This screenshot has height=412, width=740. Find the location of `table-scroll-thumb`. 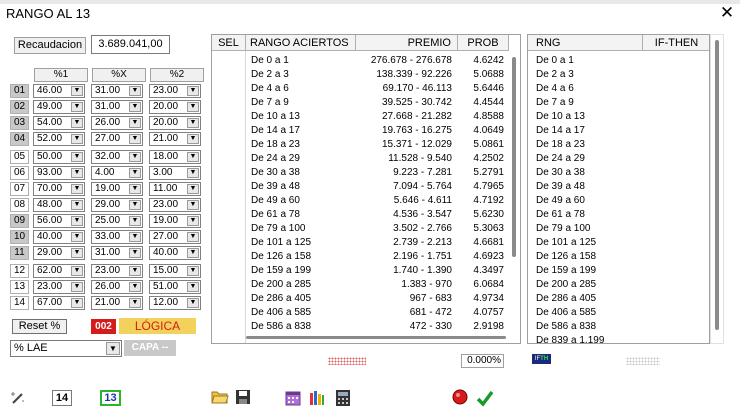

table-scroll-thumb is located at coordinates (514, 157).